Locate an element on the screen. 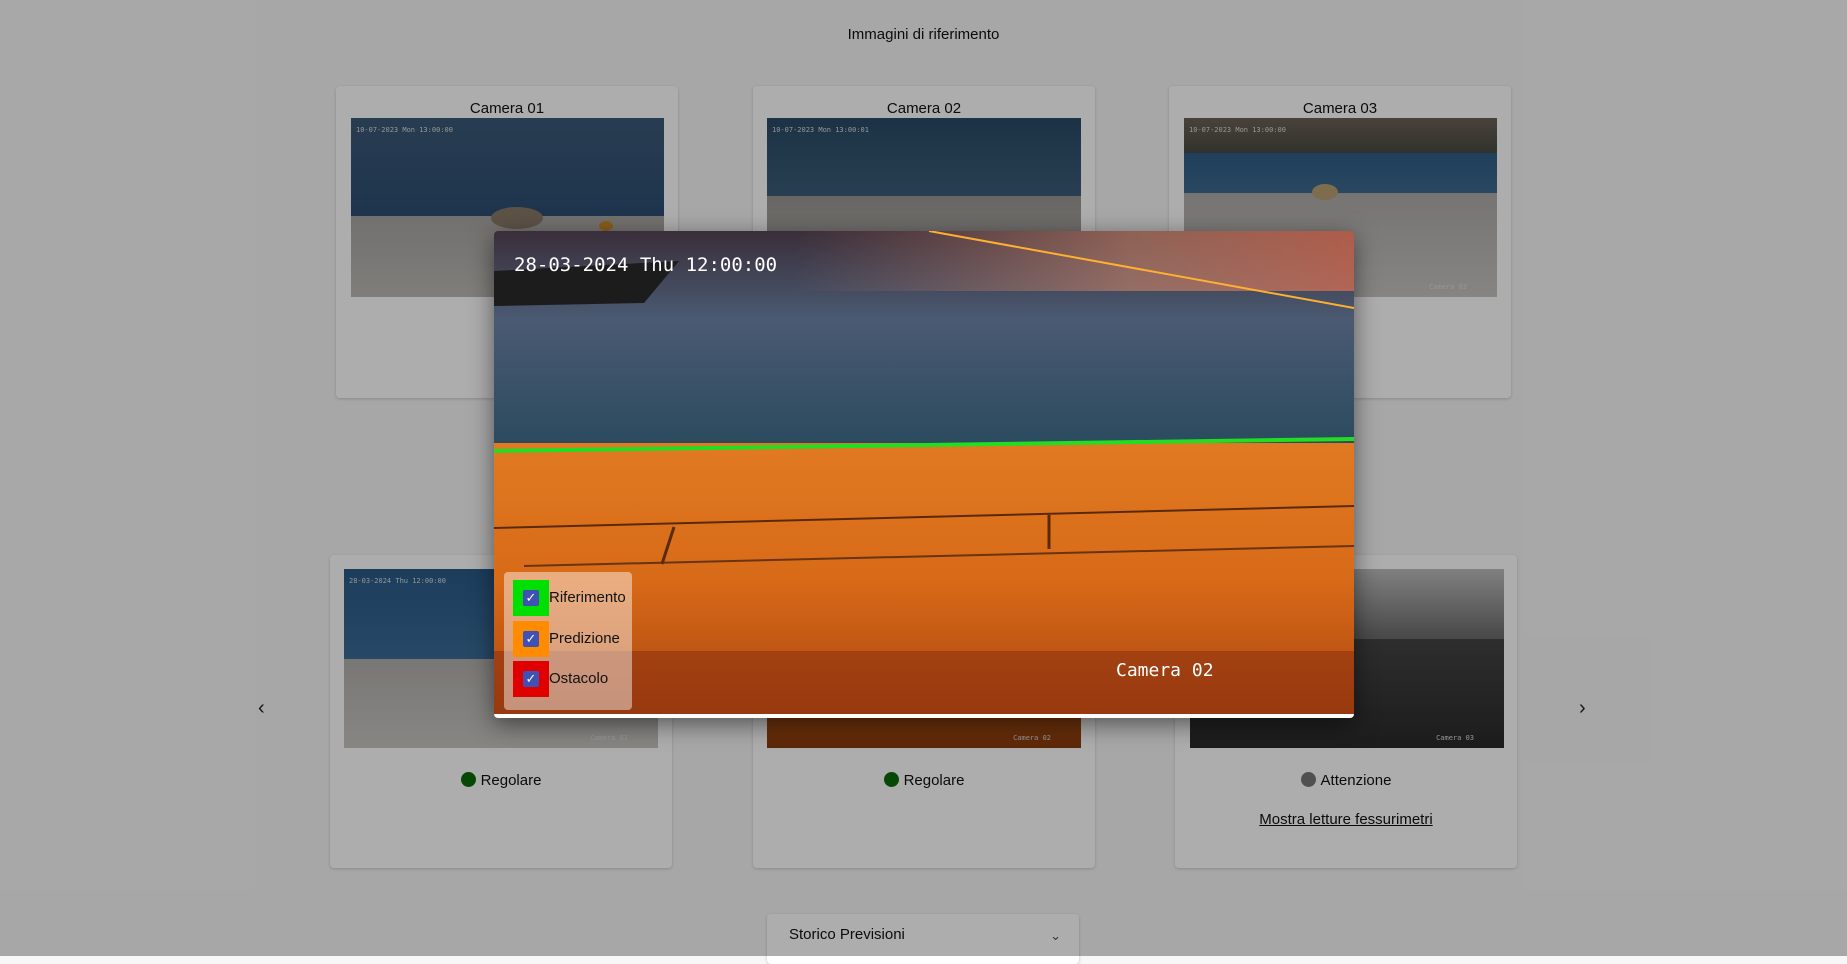 The image size is (1847, 964). legend-item-predizione: ✓ Predizione is located at coordinates (573, 639).